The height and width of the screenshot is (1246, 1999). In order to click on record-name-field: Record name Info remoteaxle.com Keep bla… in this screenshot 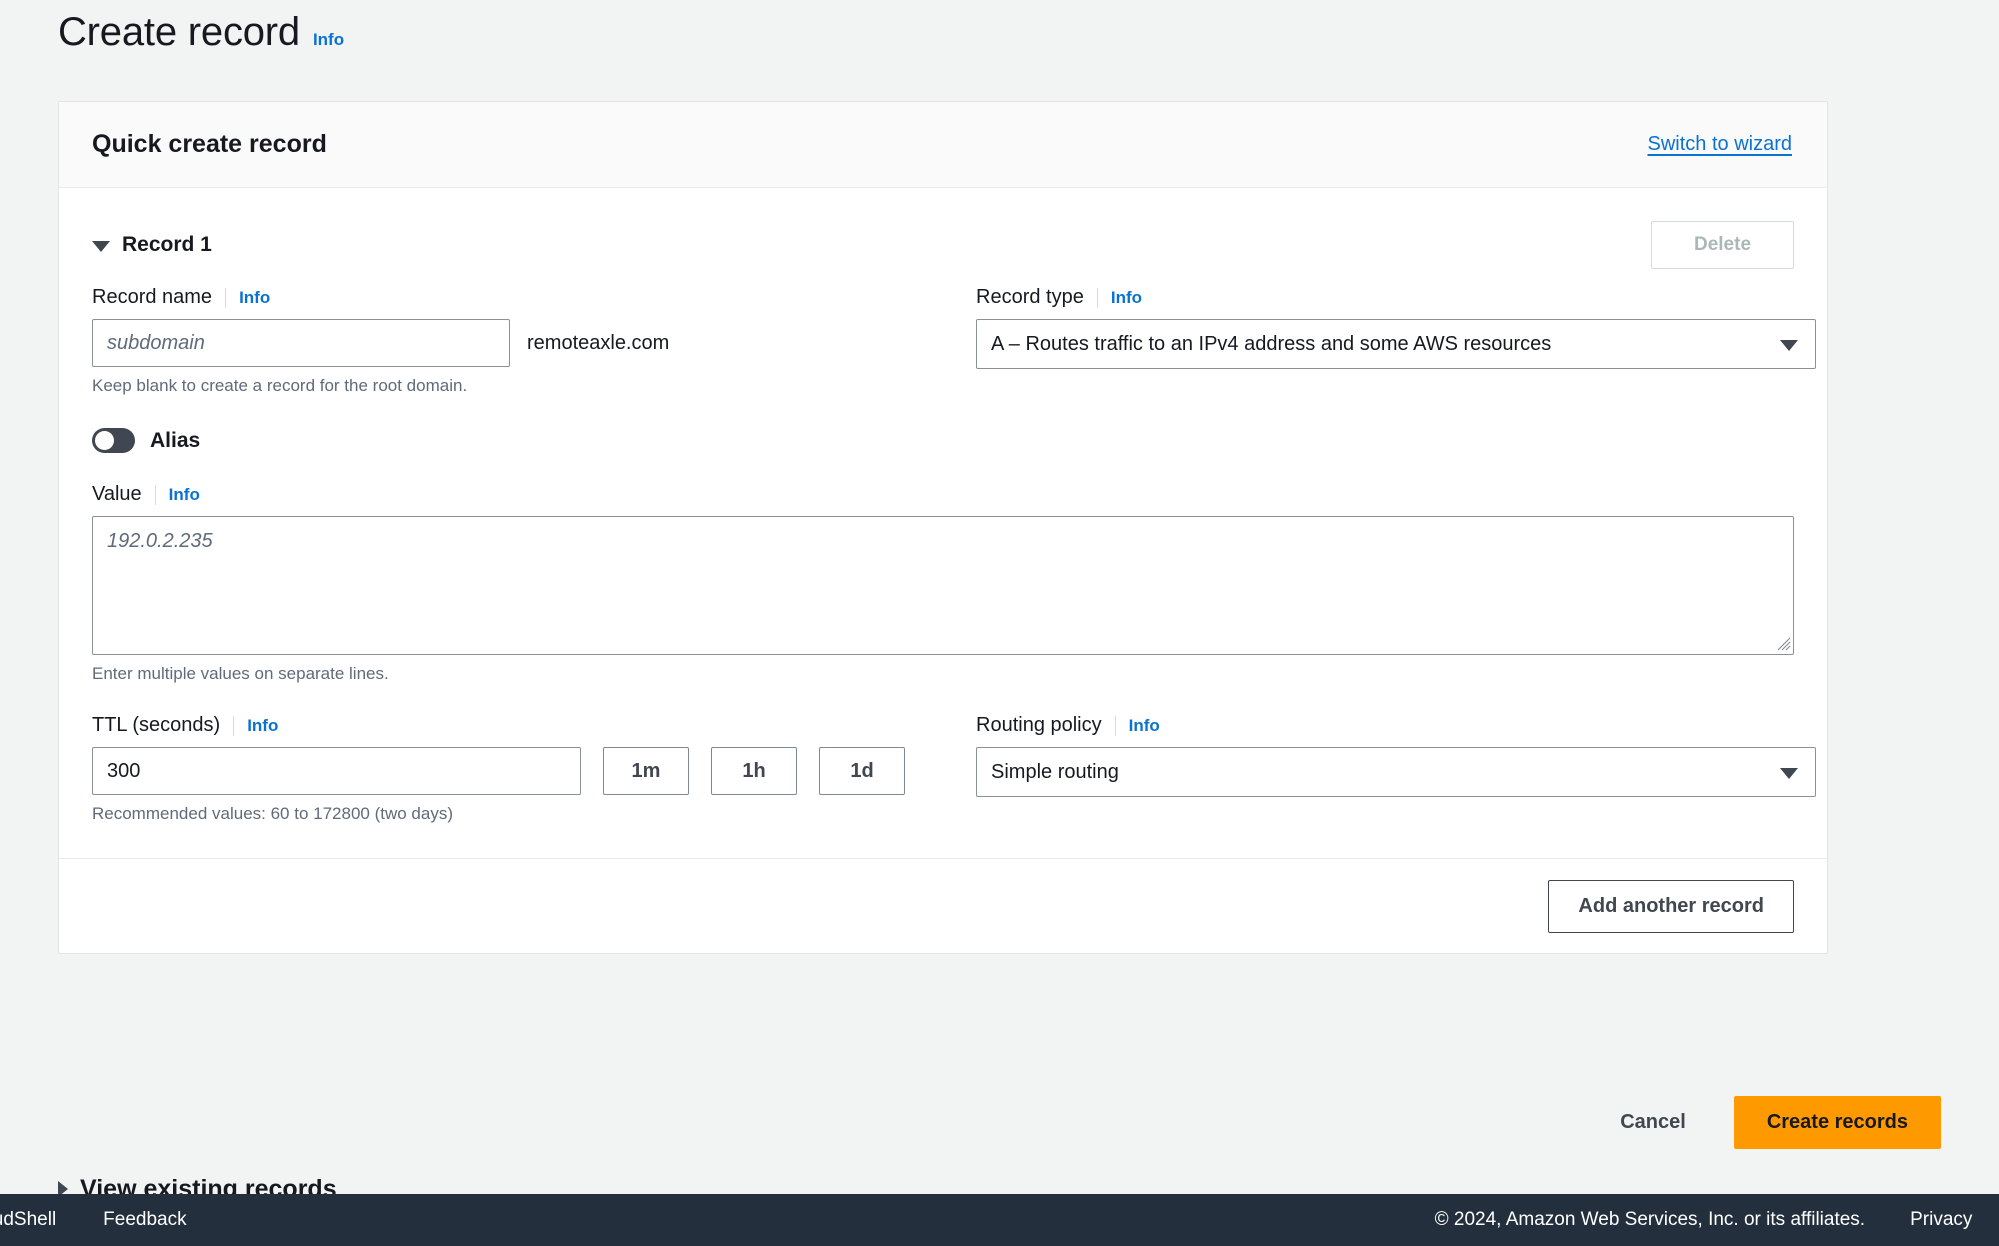, I will do `click(523, 341)`.